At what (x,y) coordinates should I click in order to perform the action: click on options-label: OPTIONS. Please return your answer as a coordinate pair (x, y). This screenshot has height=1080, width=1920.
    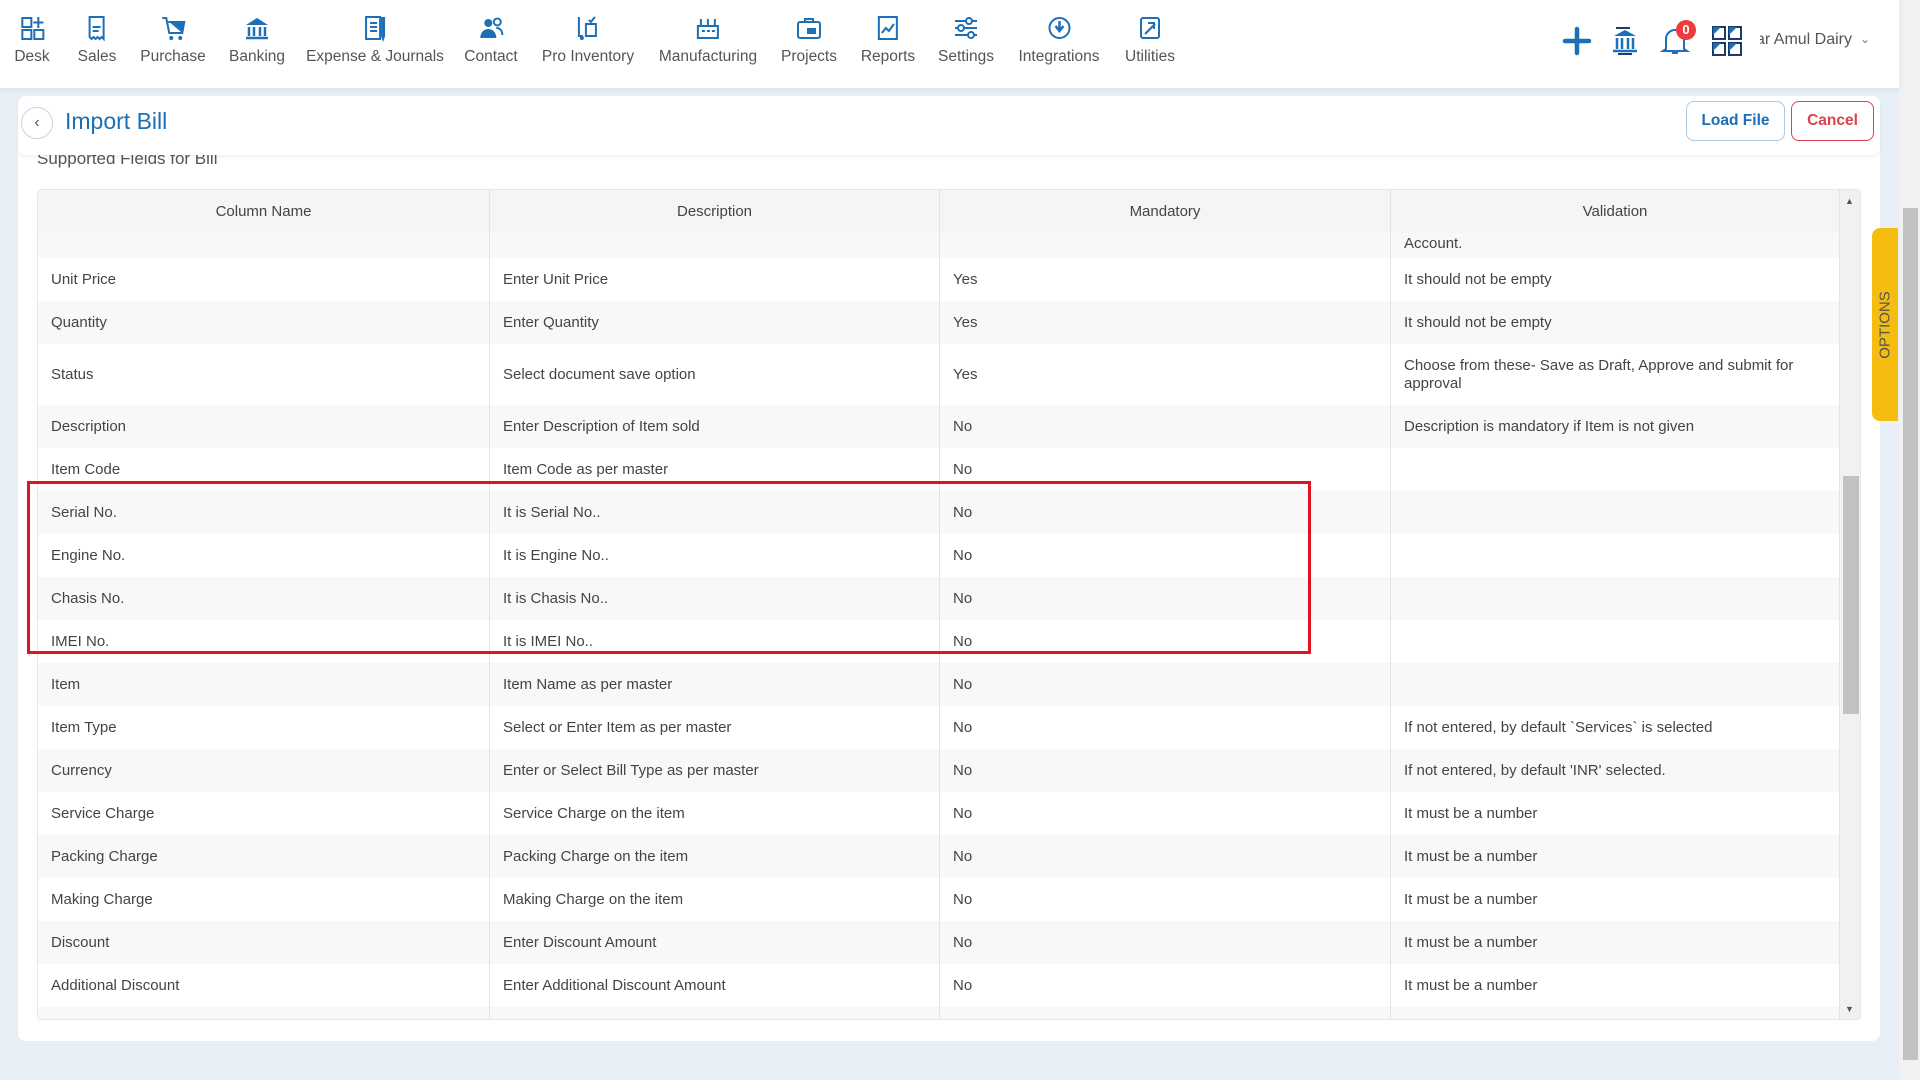
    Looking at the image, I should click on (1885, 324).